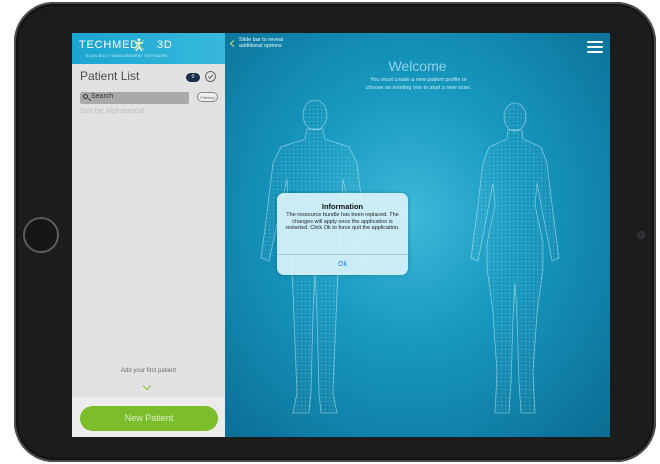  What do you see at coordinates (641, 235) in the screenshot?
I see `camera-icon` at bounding box center [641, 235].